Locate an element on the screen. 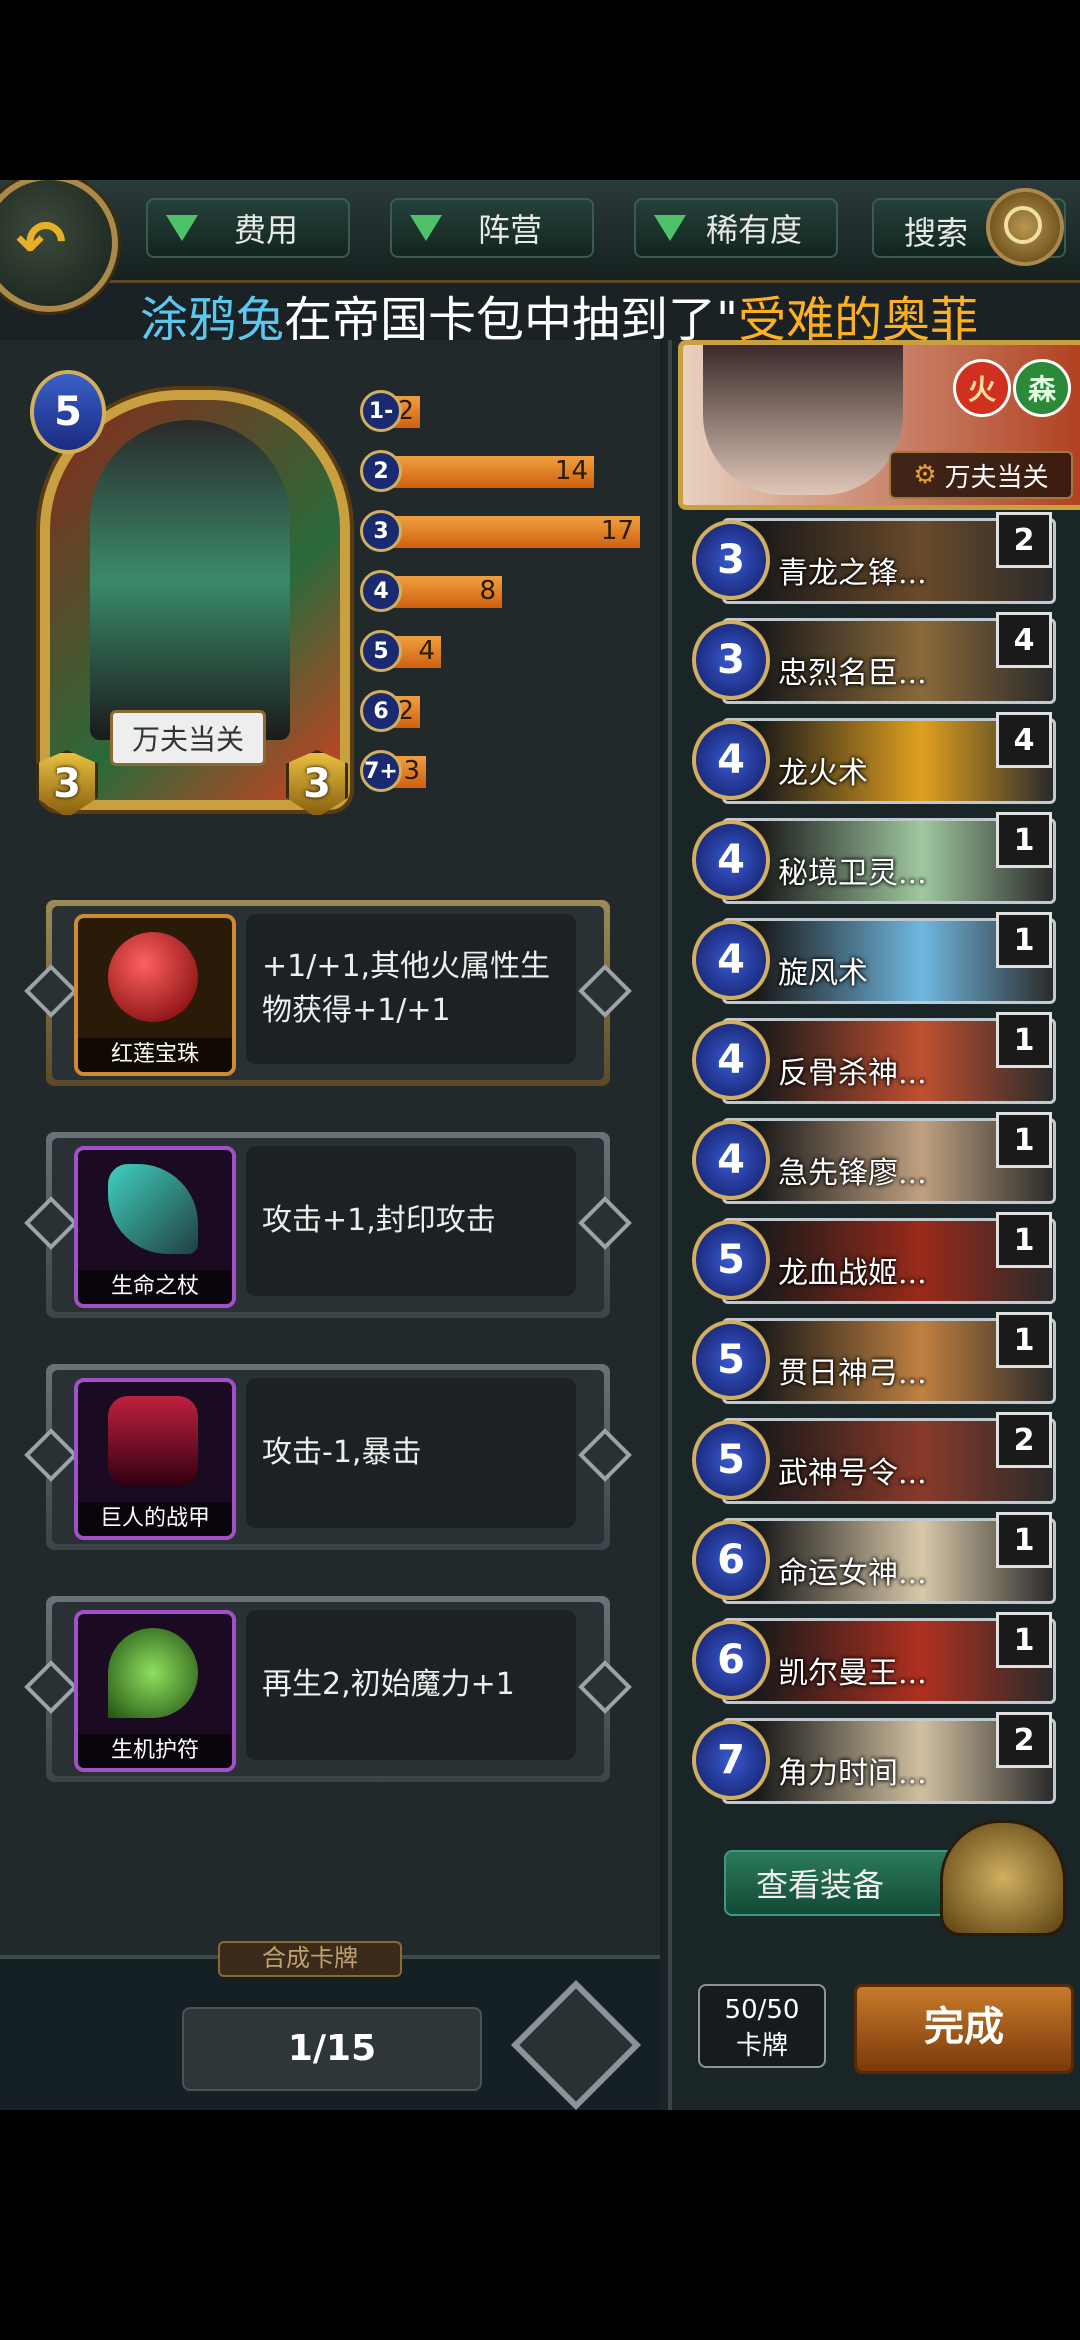 Image resolution: width=1080 pixels, height=2340 pixels. mana-curve-row: 62 is located at coordinates (505, 710).